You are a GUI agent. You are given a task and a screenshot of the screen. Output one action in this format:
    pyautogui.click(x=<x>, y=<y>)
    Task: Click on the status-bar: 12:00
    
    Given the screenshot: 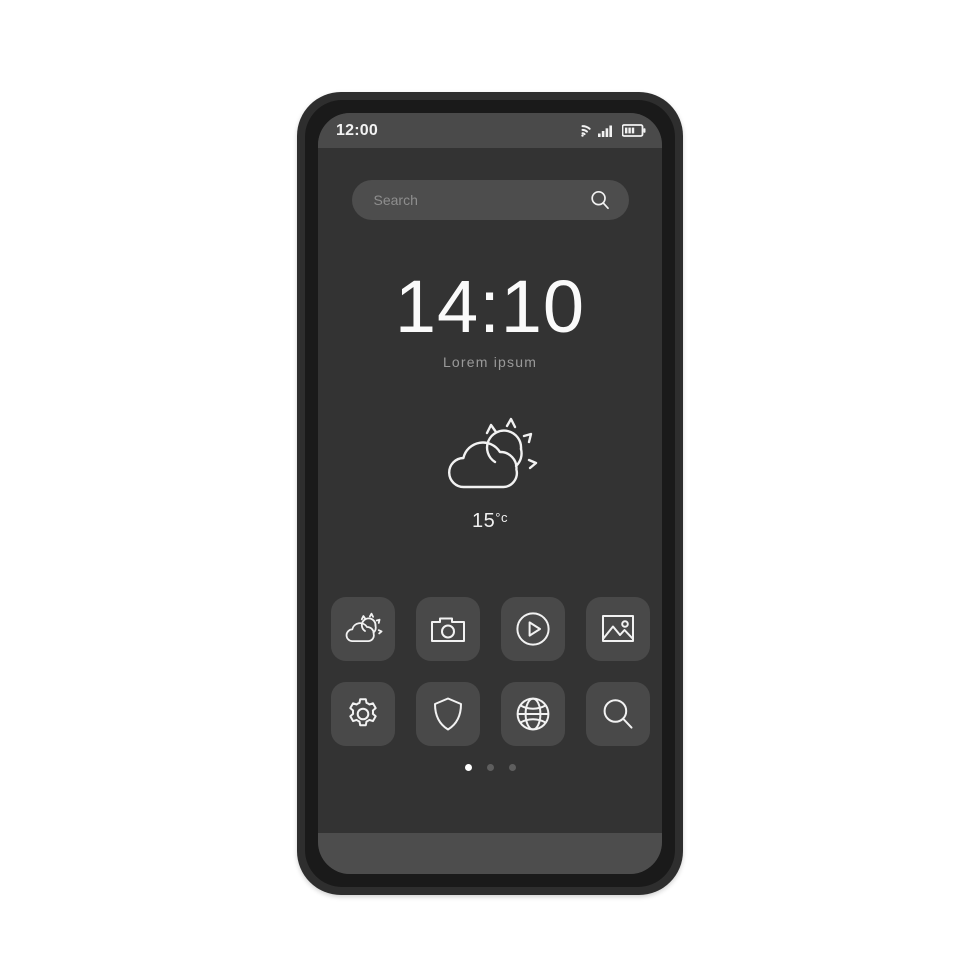 What is the action you would take?
    pyautogui.click(x=490, y=130)
    